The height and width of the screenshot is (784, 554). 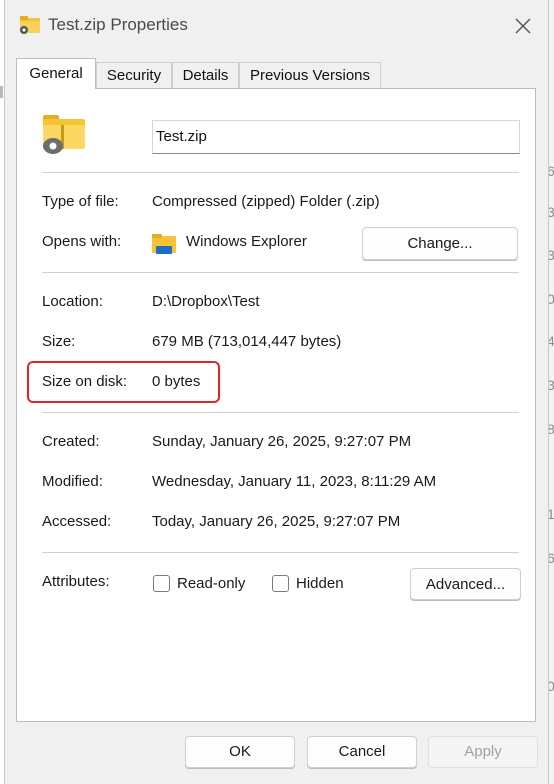 What do you see at coordinates (56, 73) in the screenshot?
I see `tab-general: General` at bounding box center [56, 73].